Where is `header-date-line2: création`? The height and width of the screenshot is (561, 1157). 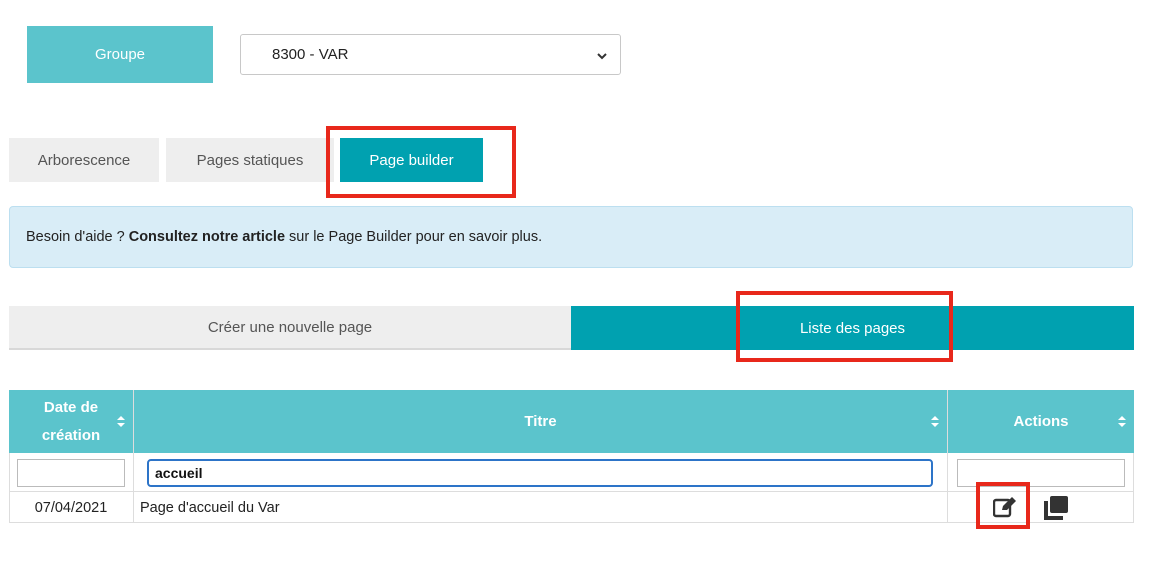
header-date-line2: création is located at coordinates (71, 435).